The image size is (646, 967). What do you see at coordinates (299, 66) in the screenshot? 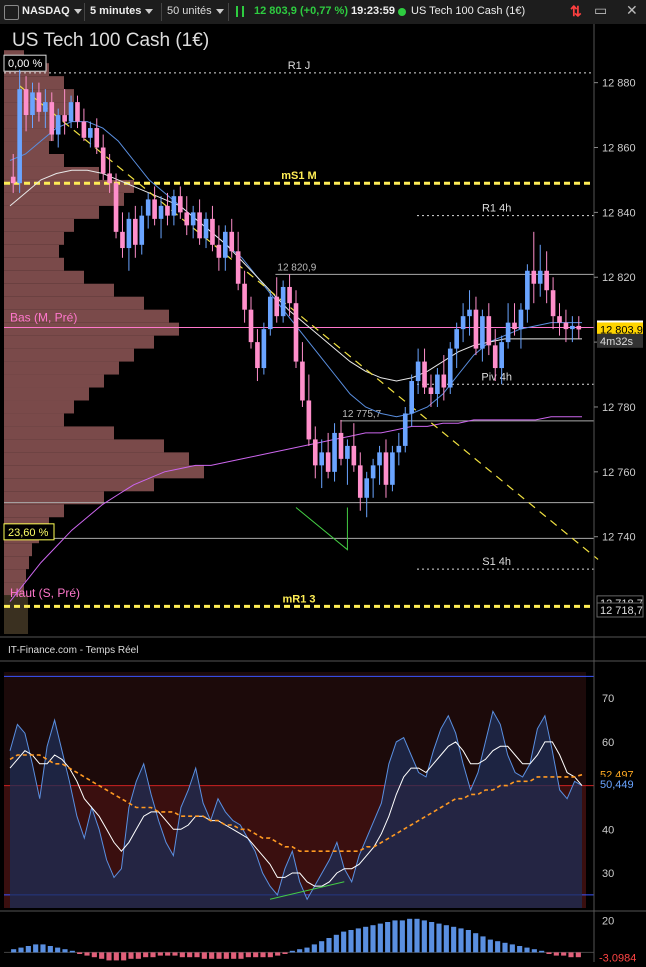
I see `pivot-level-label: R1 J` at bounding box center [299, 66].